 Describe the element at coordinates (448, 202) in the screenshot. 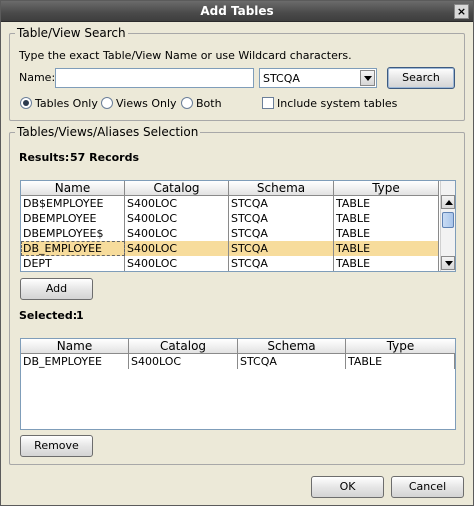

I see `scroll-up-icon` at that location.